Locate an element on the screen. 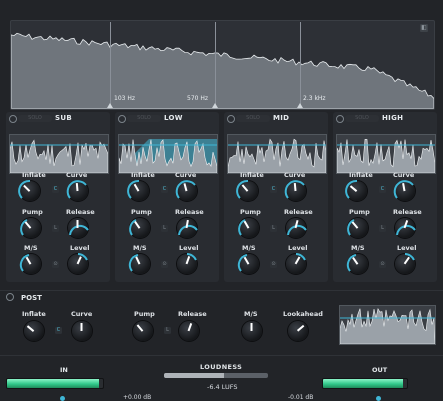  post-ms-knob is located at coordinates (252, 331).